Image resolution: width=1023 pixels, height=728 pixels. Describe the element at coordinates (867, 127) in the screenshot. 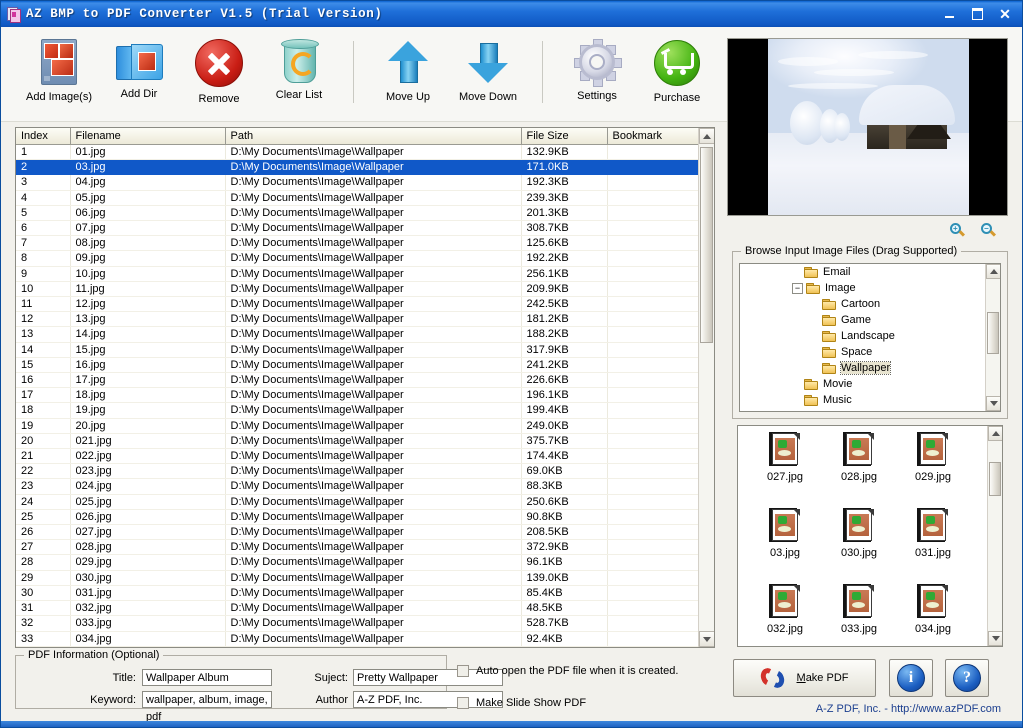

I see `image-preview` at that location.